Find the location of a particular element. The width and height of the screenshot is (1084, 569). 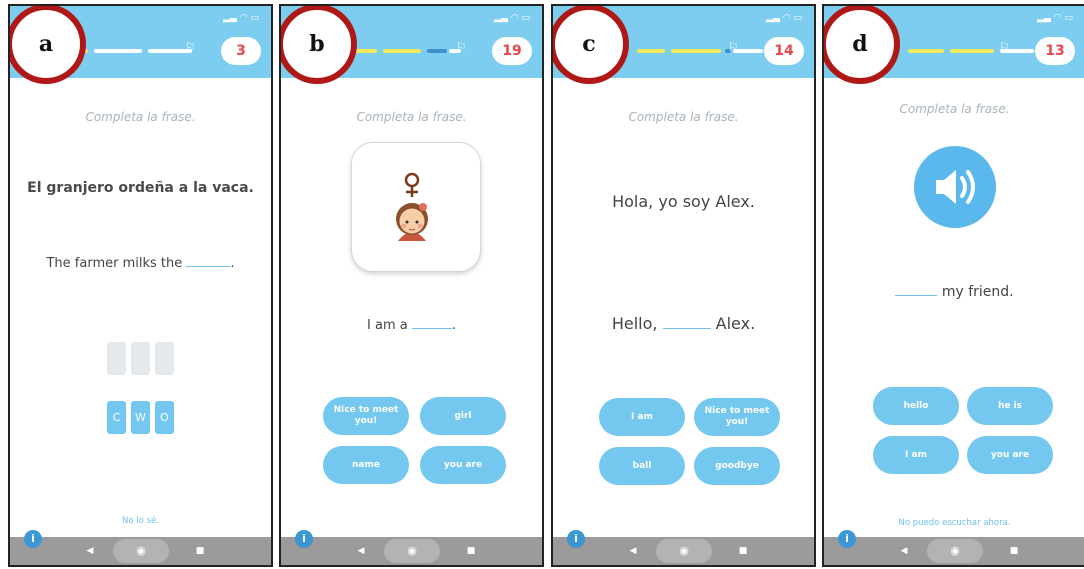

play-audio-button is located at coordinates (955, 187).